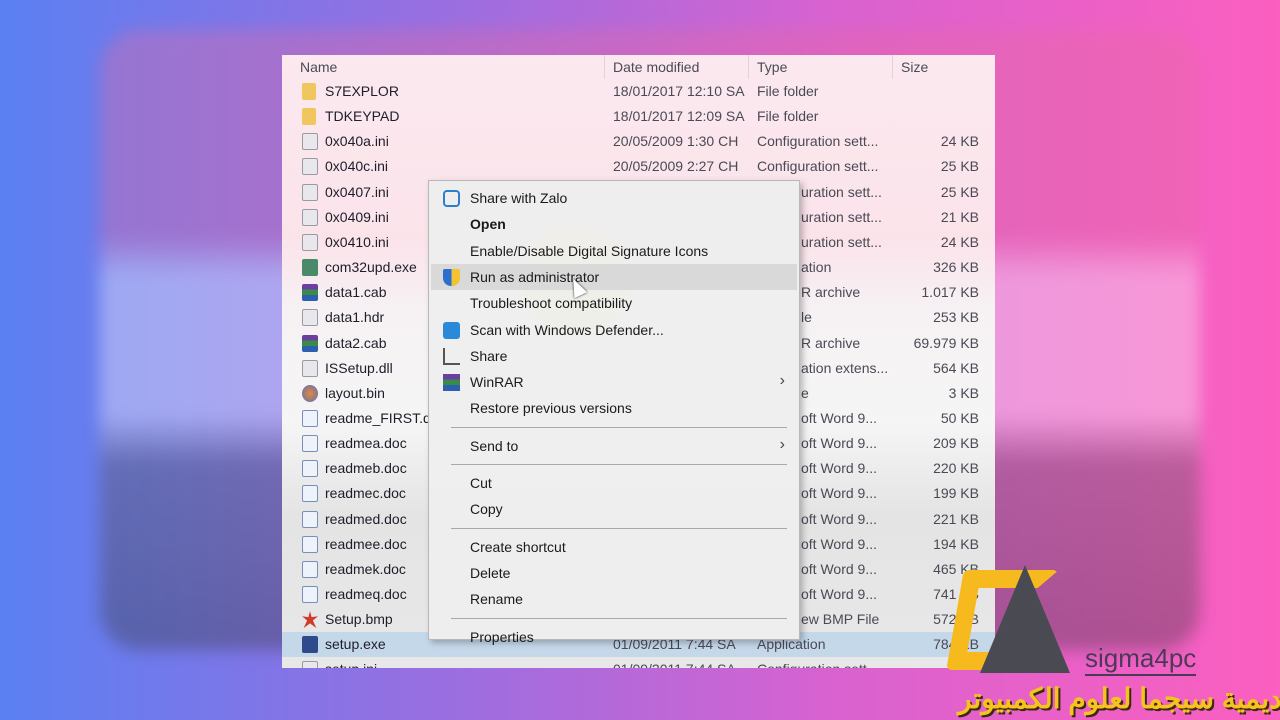 The width and height of the screenshot is (1280, 720). What do you see at coordinates (788, 116) in the screenshot?
I see `file-type: File folder` at bounding box center [788, 116].